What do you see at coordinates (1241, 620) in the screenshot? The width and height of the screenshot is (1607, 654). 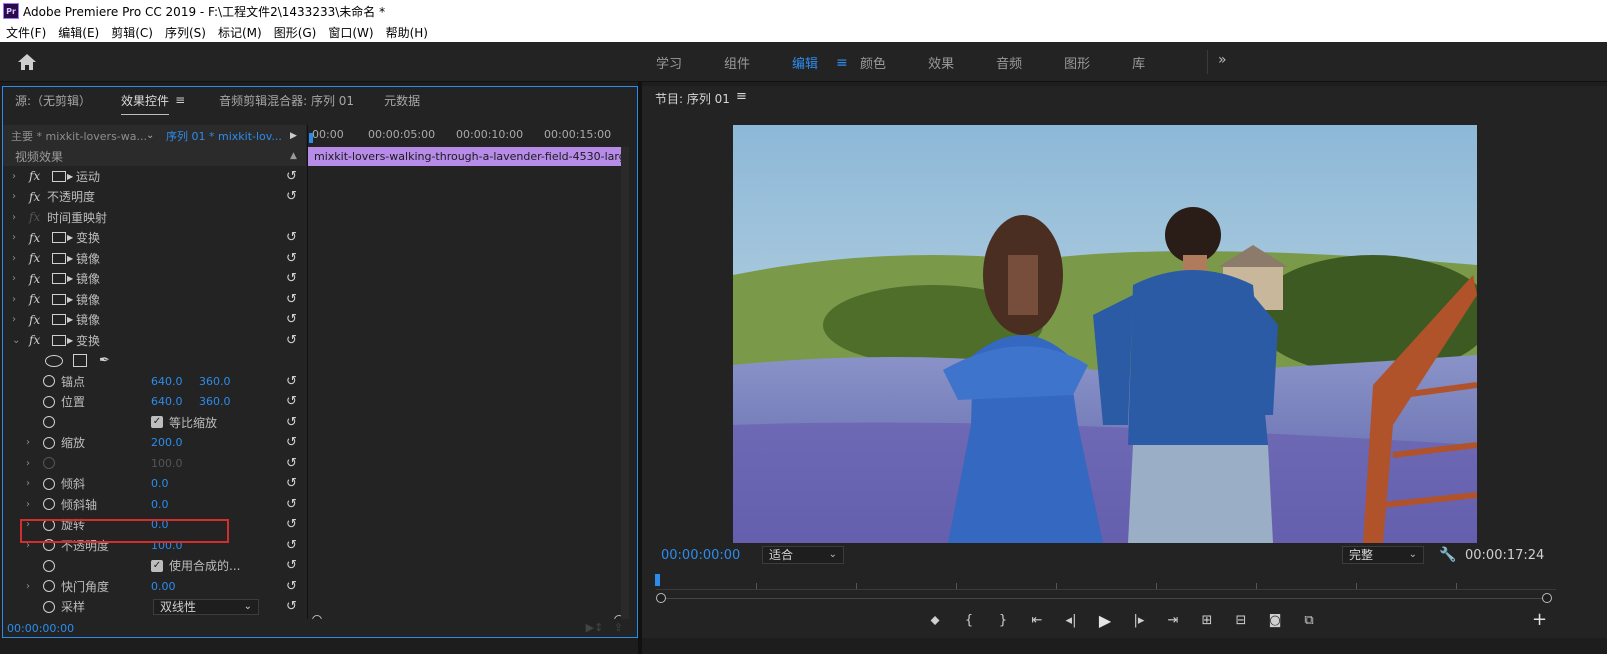 I see `overwrite-icon: ⊟` at bounding box center [1241, 620].